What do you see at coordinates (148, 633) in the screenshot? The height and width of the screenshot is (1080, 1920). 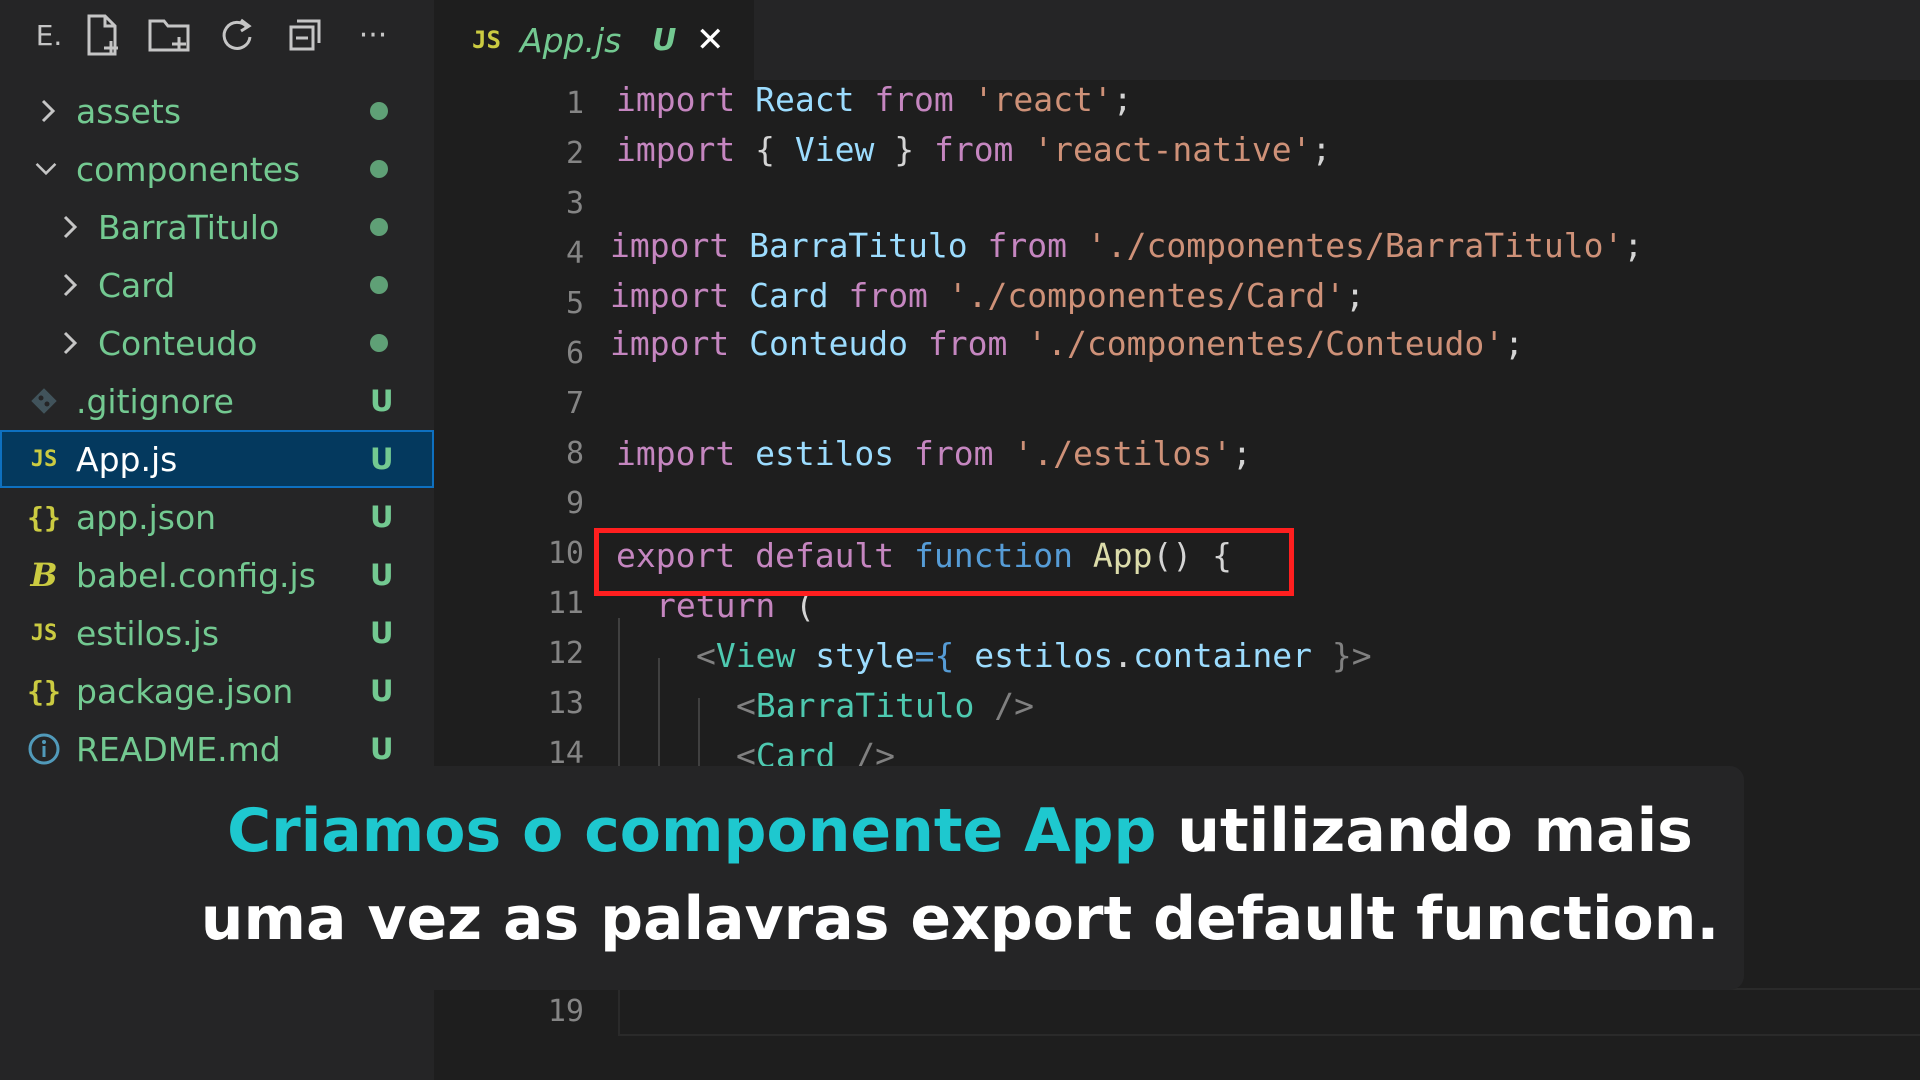 I see `tree-item-label: estilos.js` at bounding box center [148, 633].